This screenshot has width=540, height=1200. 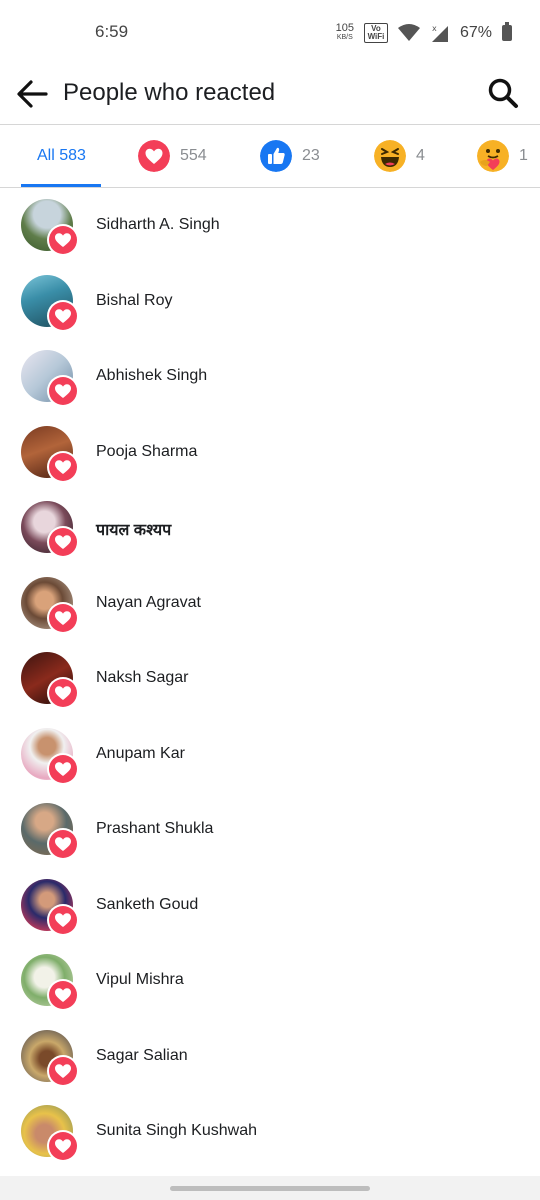 What do you see at coordinates (134, 301) in the screenshot?
I see `person-name: Bishal Roy` at bounding box center [134, 301].